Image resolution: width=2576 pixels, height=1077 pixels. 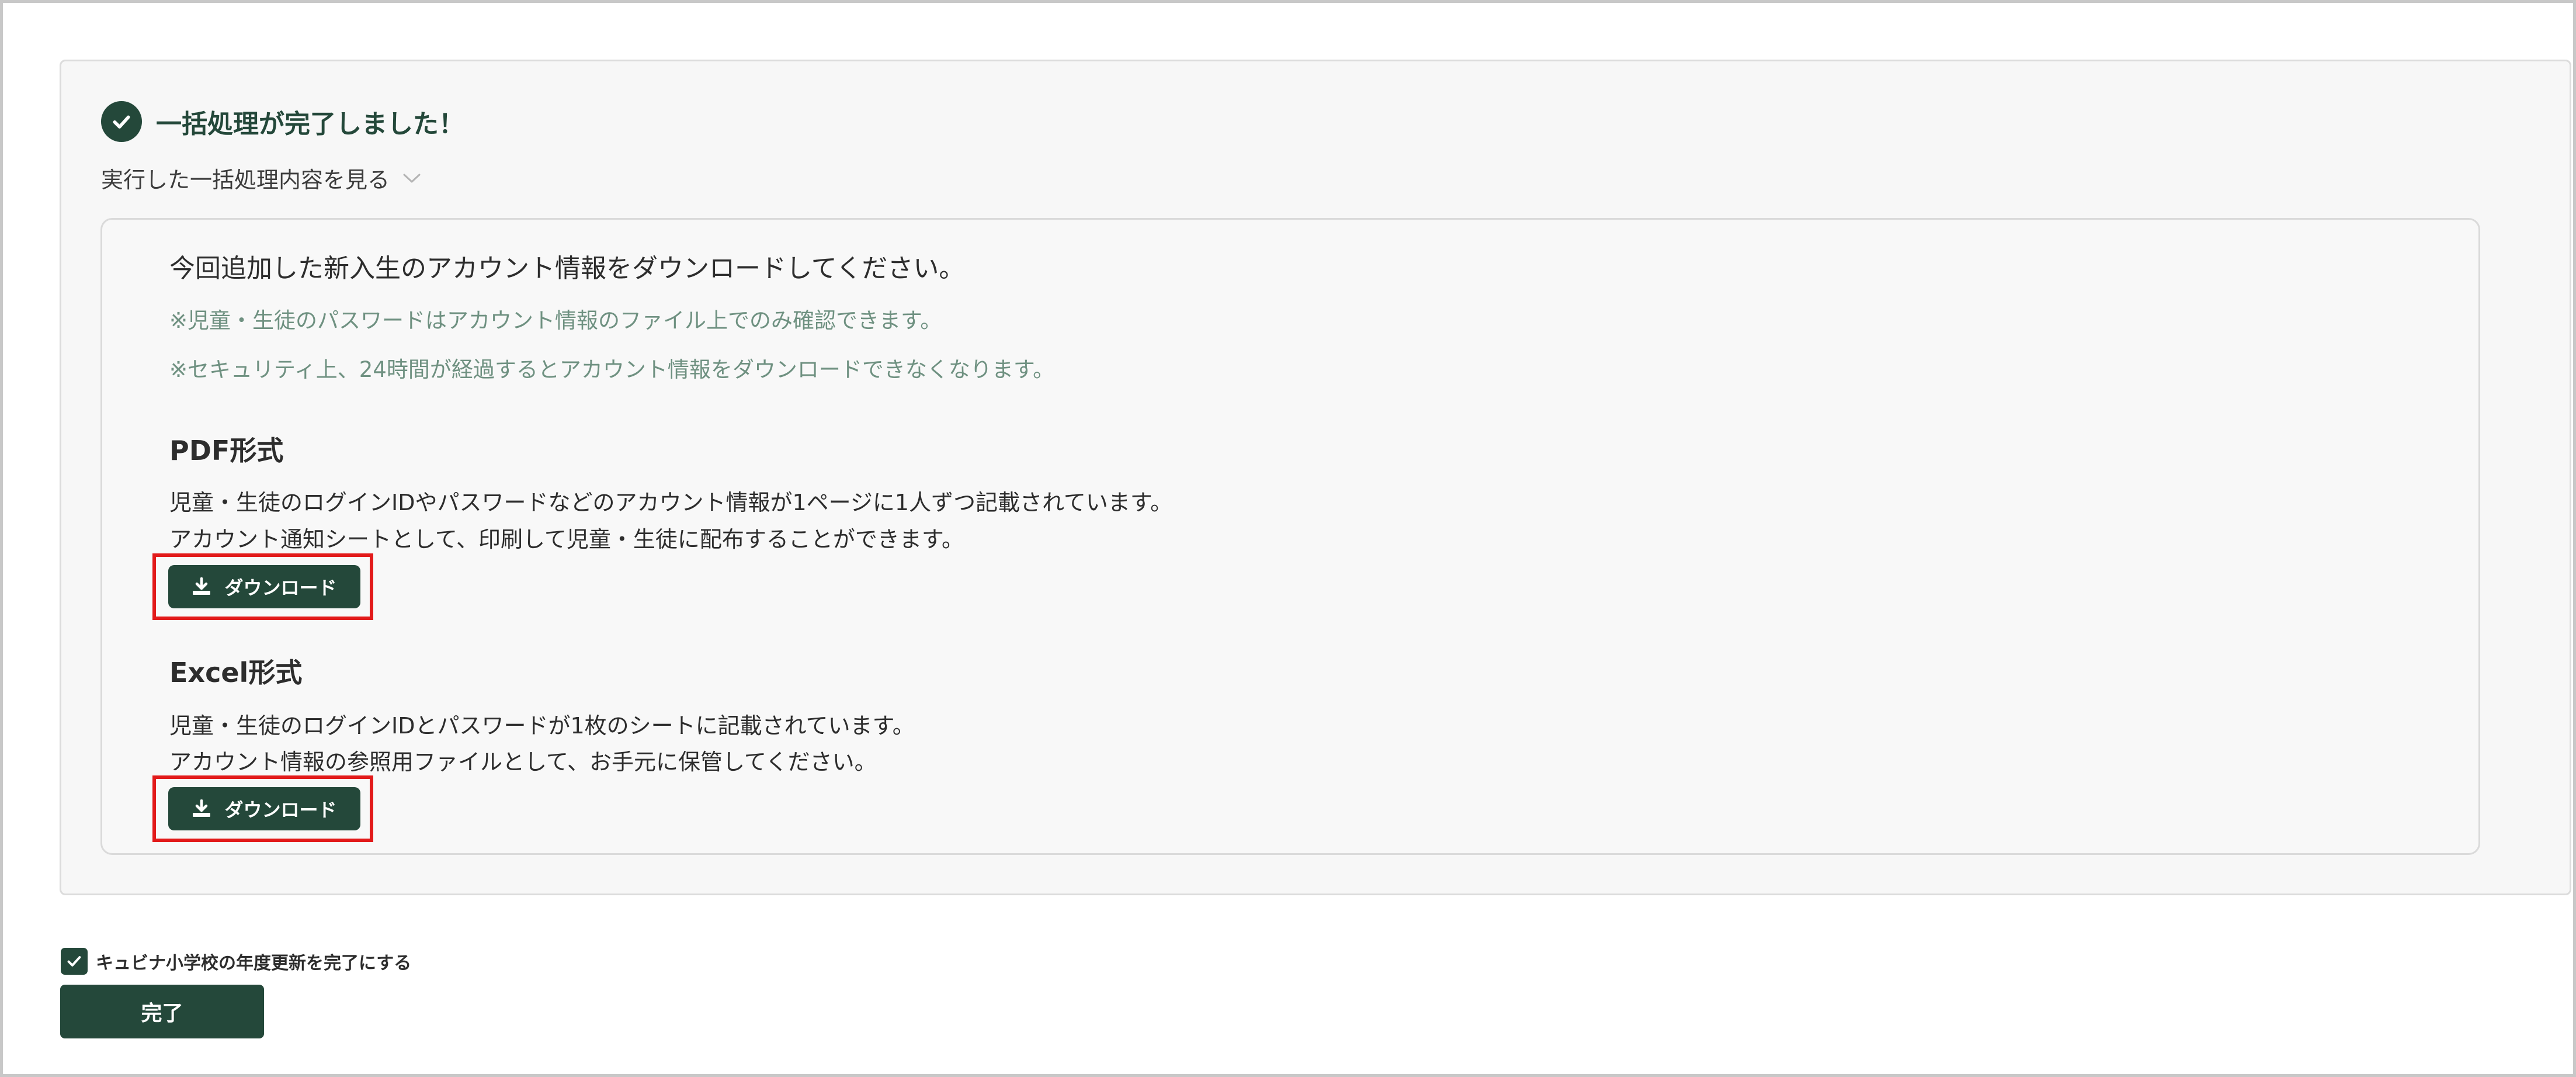 I want to click on success-header: 一括処理が完了しました！, so click(x=282, y=121).